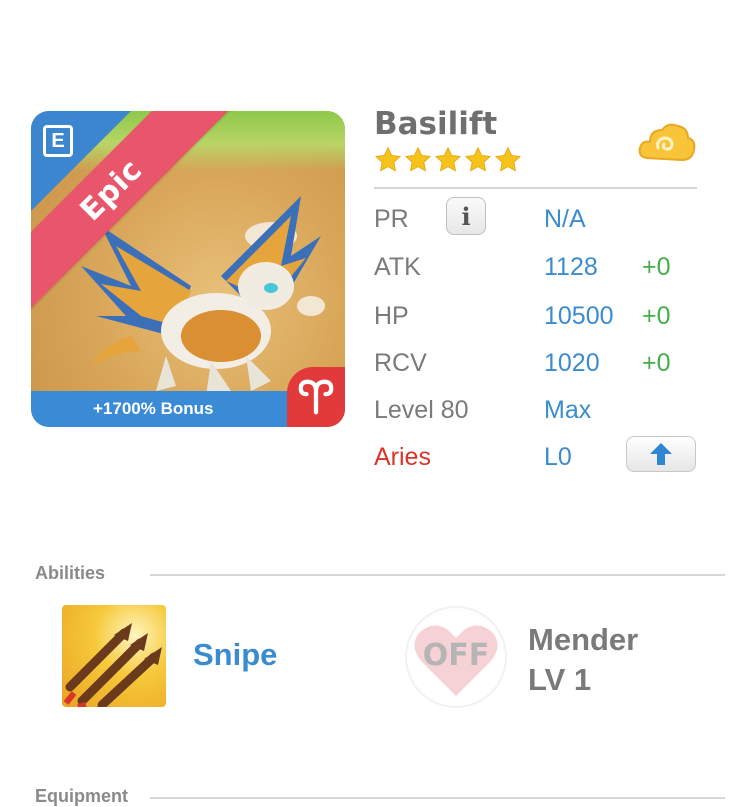 The width and height of the screenshot is (753, 807). I want to click on rcv-bonus: +0, so click(656, 363).